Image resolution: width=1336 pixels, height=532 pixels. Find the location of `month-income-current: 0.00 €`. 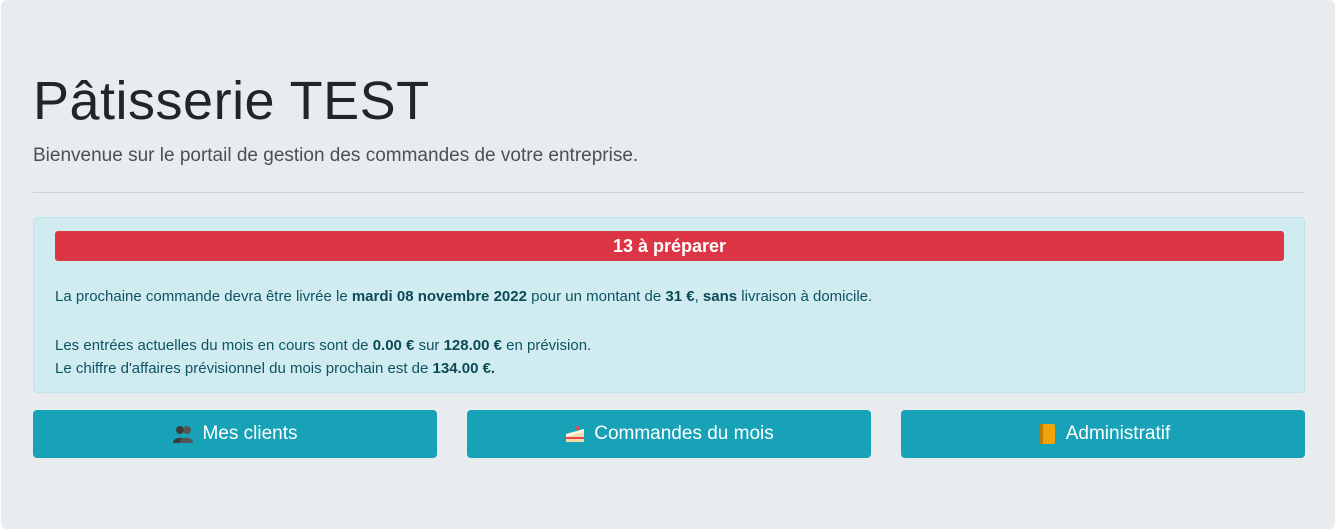

month-income-current: 0.00 € is located at coordinates (393, 345).